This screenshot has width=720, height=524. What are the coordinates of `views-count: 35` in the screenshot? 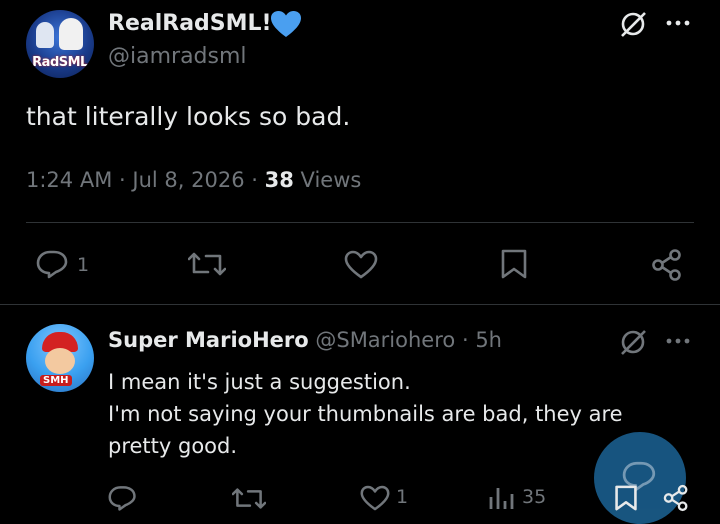 It's located at (534, 497).